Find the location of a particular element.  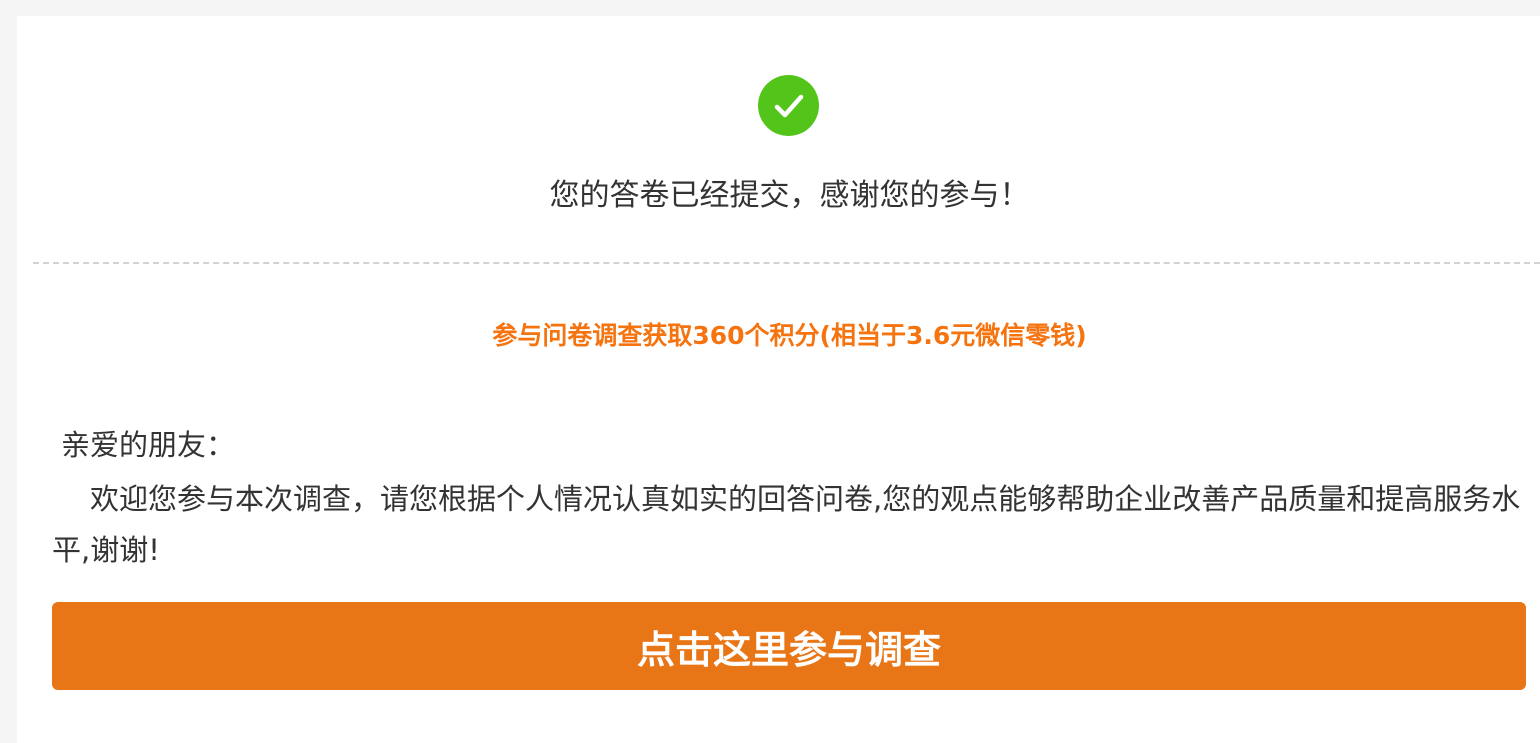

submission-message: 您的答卷已经提交，感谢您的参与！ is located at coordinates (789, 195).